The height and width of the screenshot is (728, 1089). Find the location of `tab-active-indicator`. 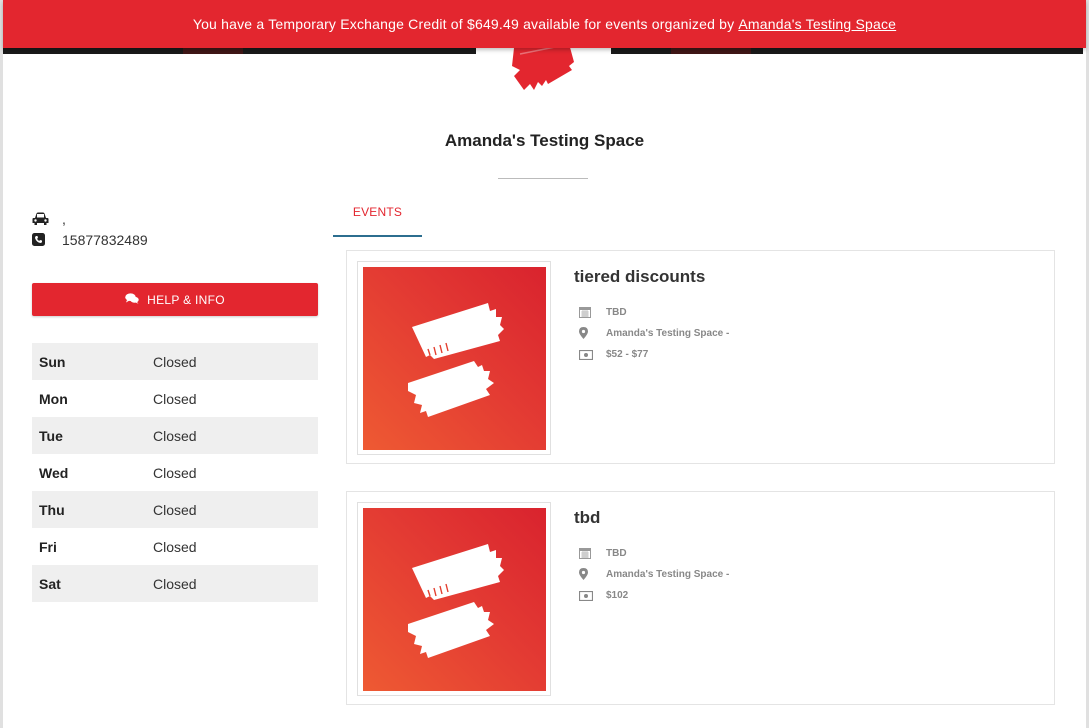

tab-active-indicator is located at coordinates (377, 236).